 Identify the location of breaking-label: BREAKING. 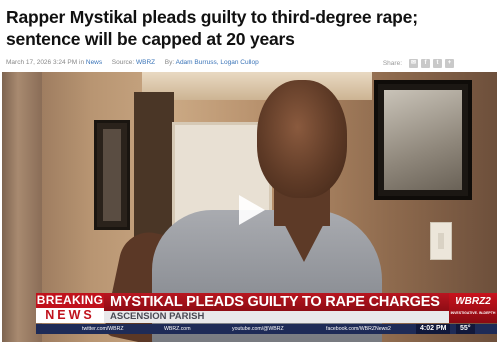
(70, 300).